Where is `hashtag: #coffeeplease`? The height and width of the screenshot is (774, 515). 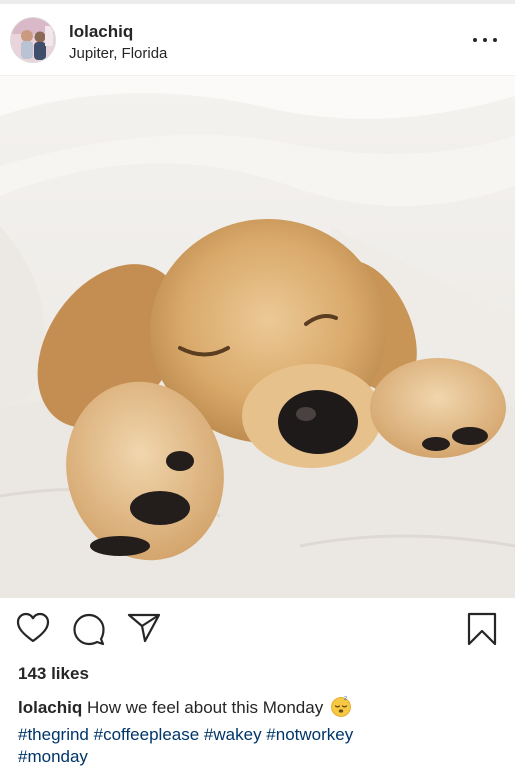 hashtag: #coffeeplease is located at coordinates (147, 734).